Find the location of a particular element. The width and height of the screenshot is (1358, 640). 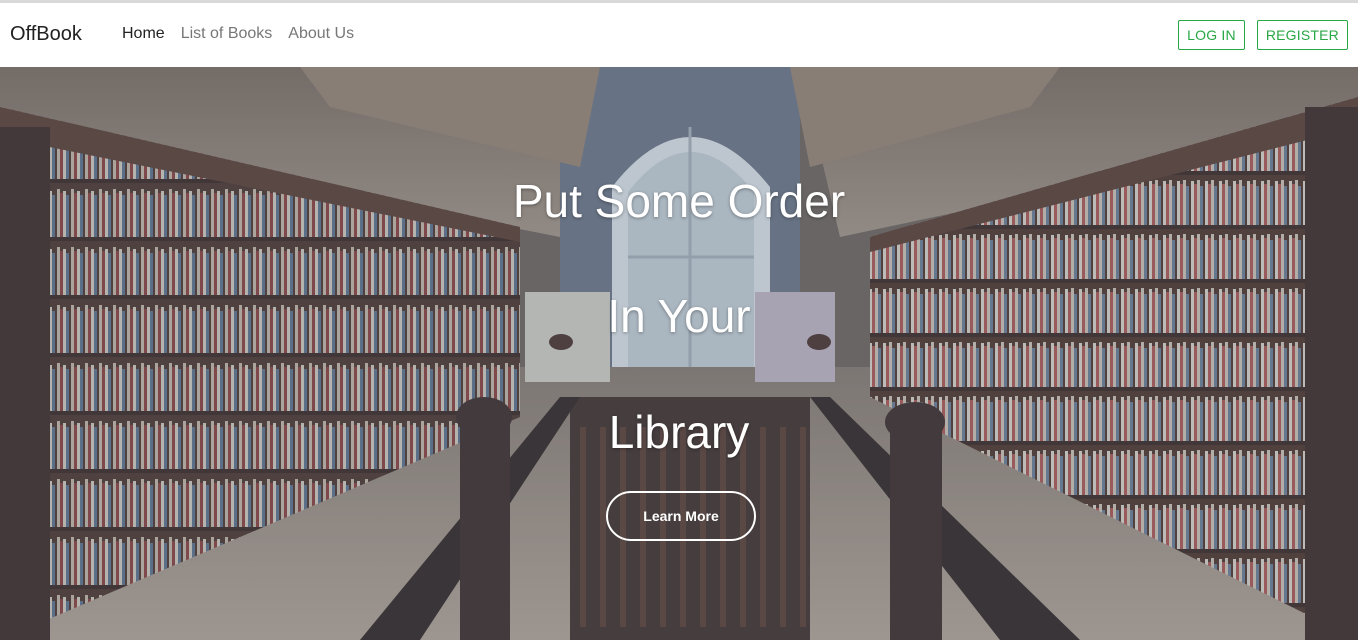

register-button: REGISTER is located at coordinates (1302, 35).